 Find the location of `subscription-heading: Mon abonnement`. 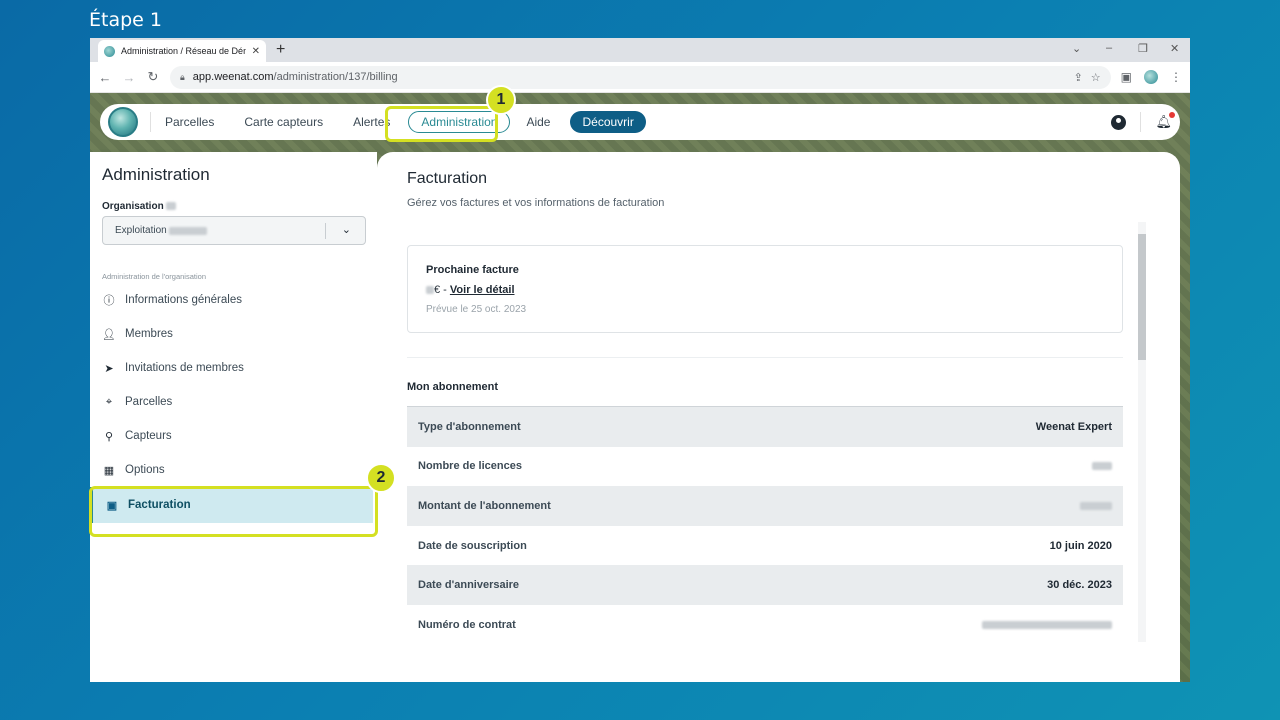

subscription-heading: Mon abonnement is located at coordinates (453, 387).